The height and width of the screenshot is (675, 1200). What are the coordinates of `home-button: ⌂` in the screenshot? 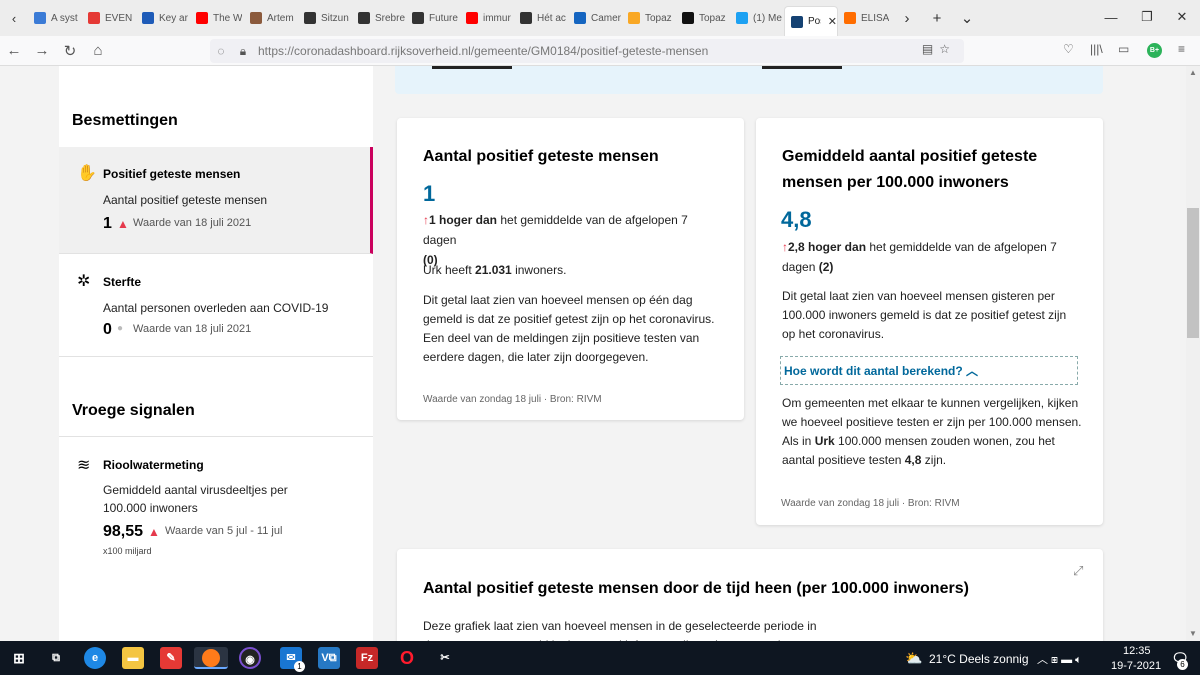 It's located at (98, 50).